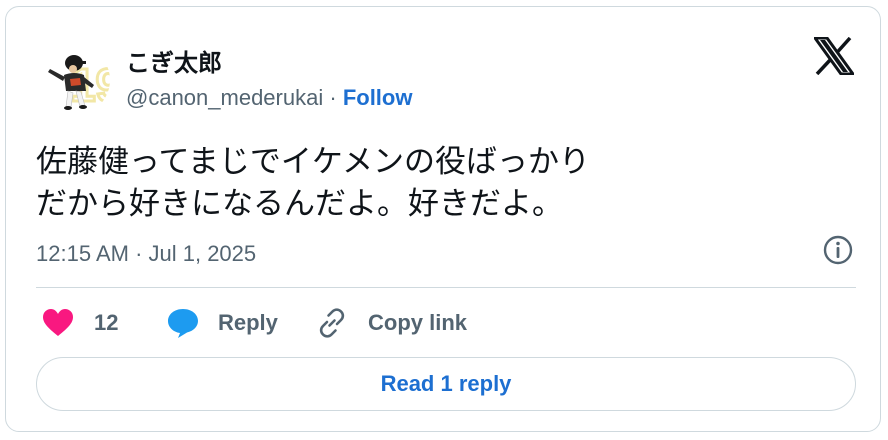  What do you see at coordinates (418, 322) in the screenshot?
I see `copy-link-label: Copy link` at bounding box center [418, 322].